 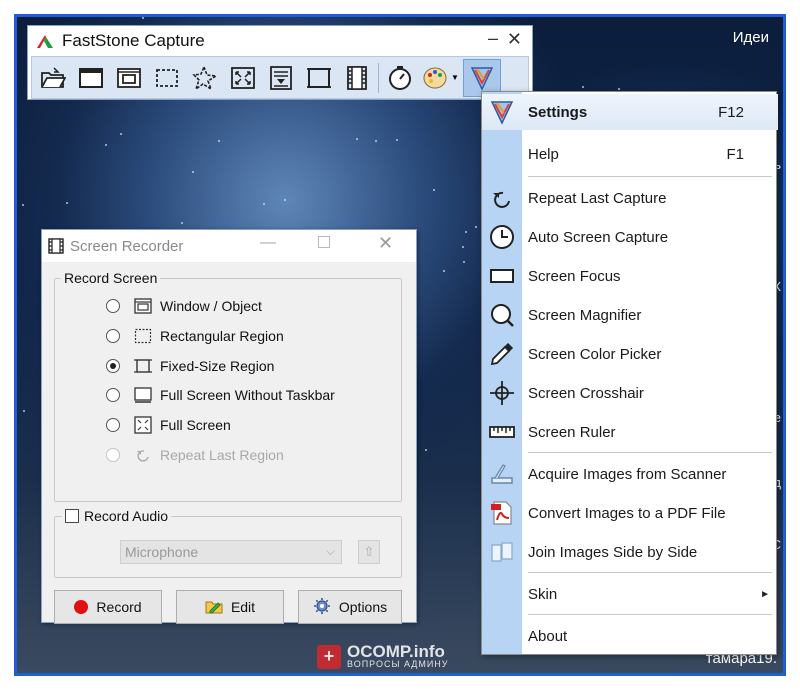 I want to click on film-icon, so click(x=56, y=246).